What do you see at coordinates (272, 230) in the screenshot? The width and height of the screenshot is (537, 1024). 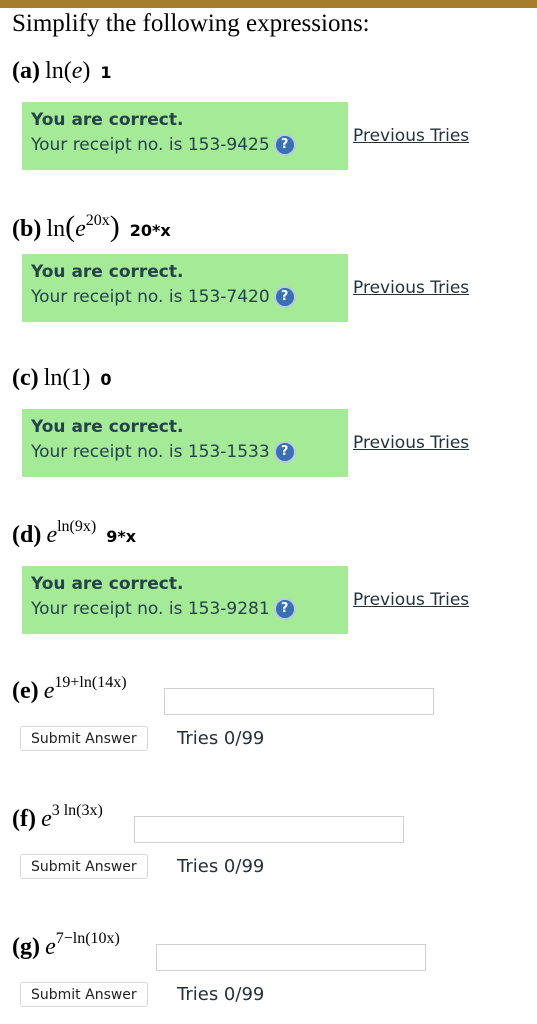 I see `question-b: (b) ln(e20x) 20*x` at bounding box center [272, 230].